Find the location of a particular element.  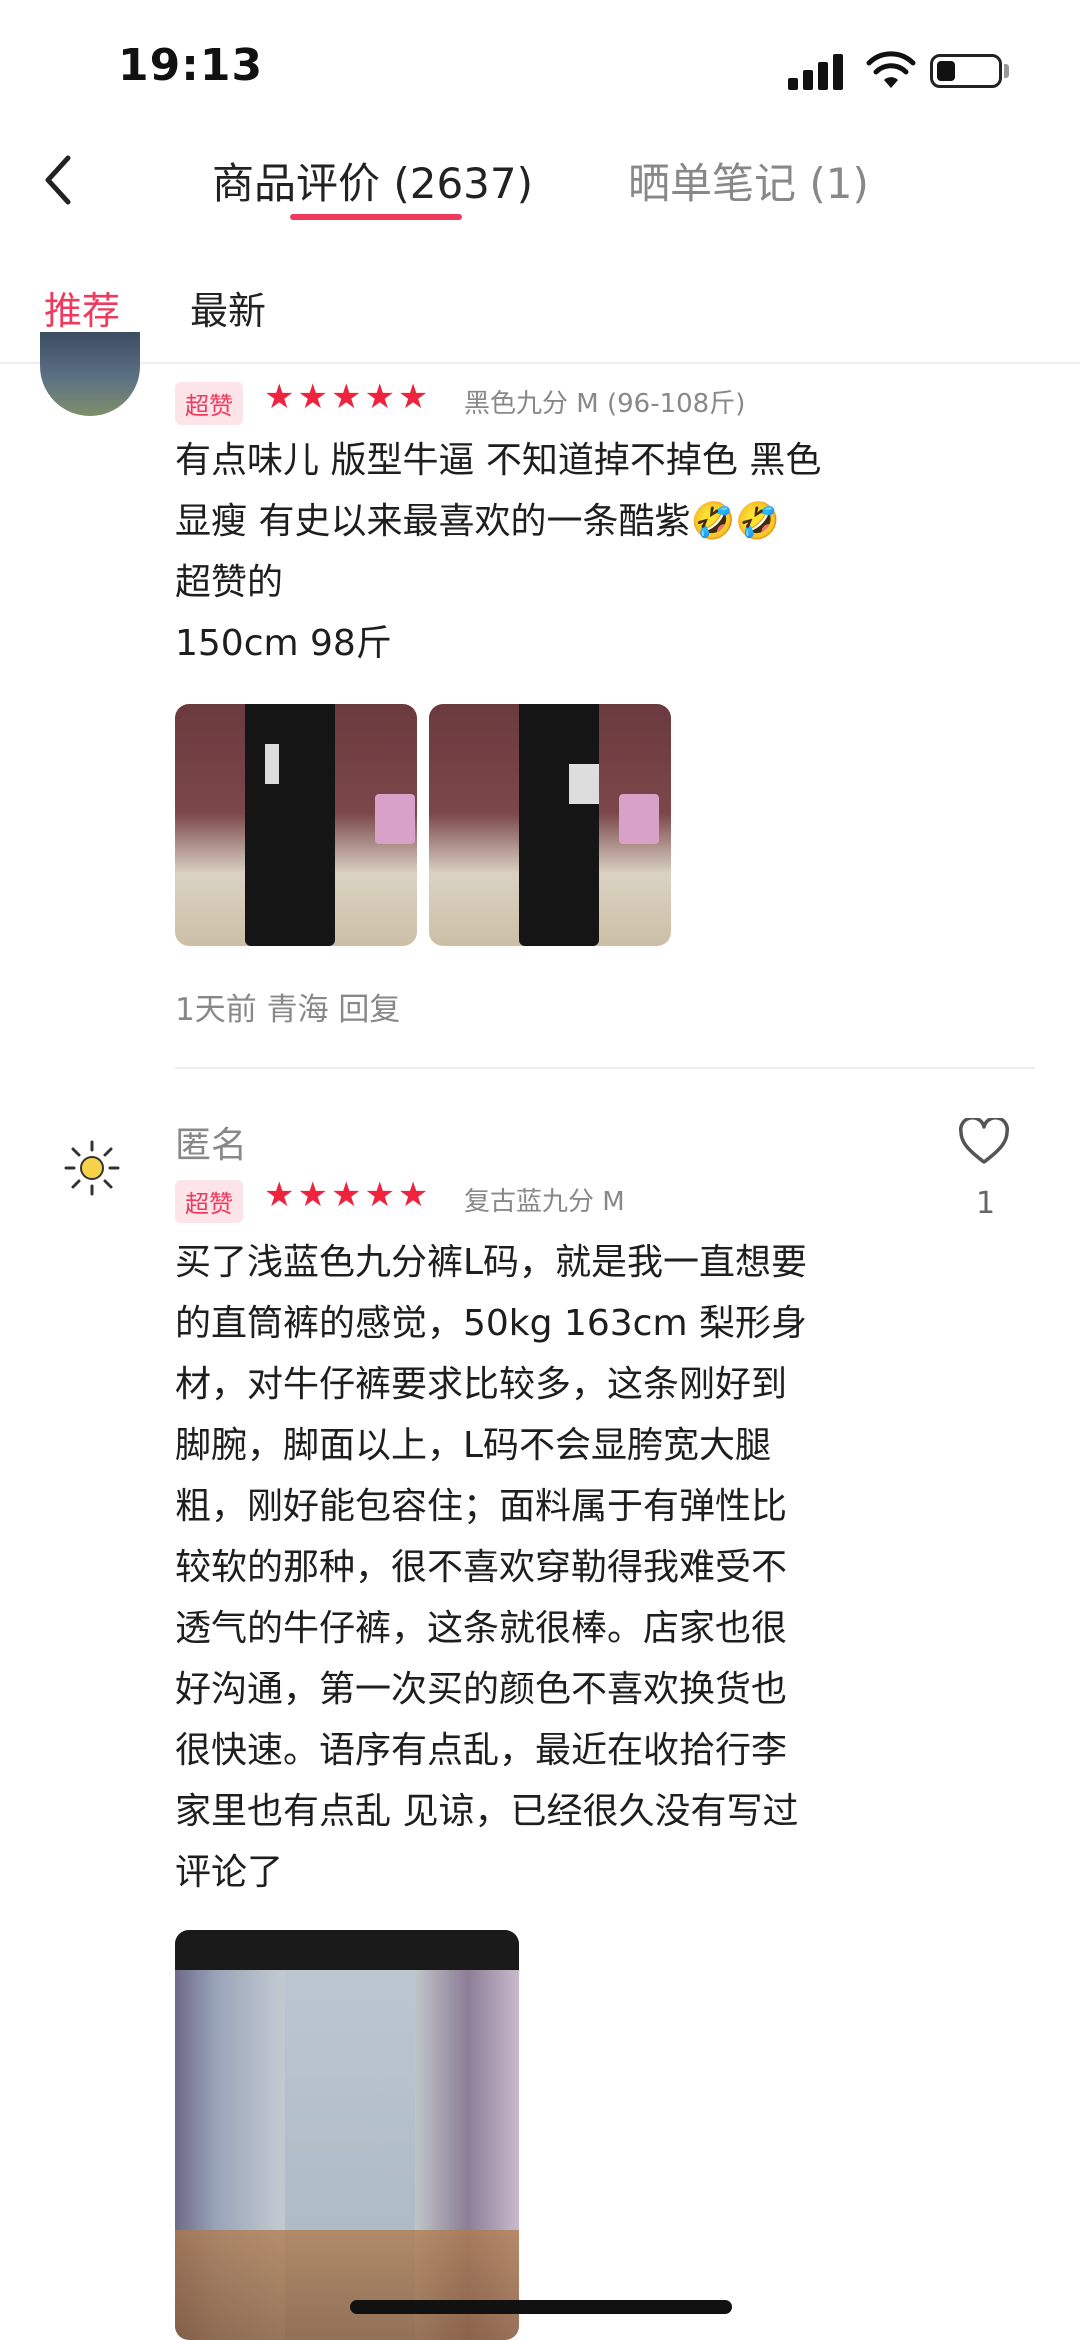

review-line: 的直筒裤的感觉，50kg 163cm 梨形身 is located at coordinates (491, 1323).